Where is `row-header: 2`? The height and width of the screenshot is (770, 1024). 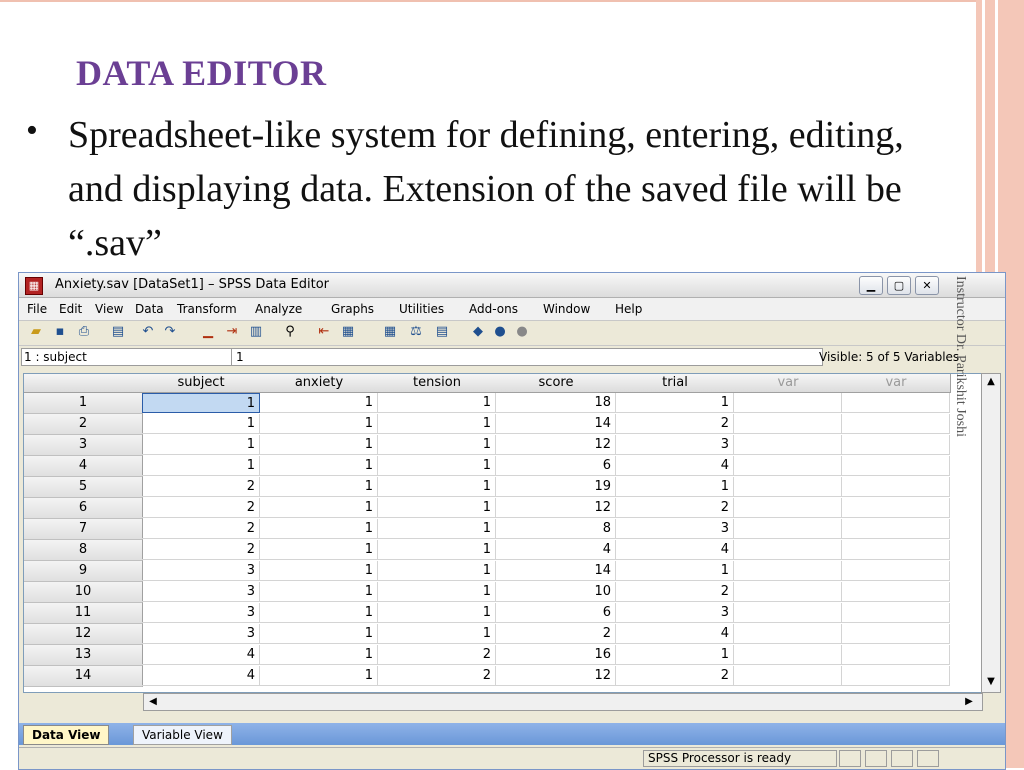 row-header: 2 is located at coordinates (83, 424).